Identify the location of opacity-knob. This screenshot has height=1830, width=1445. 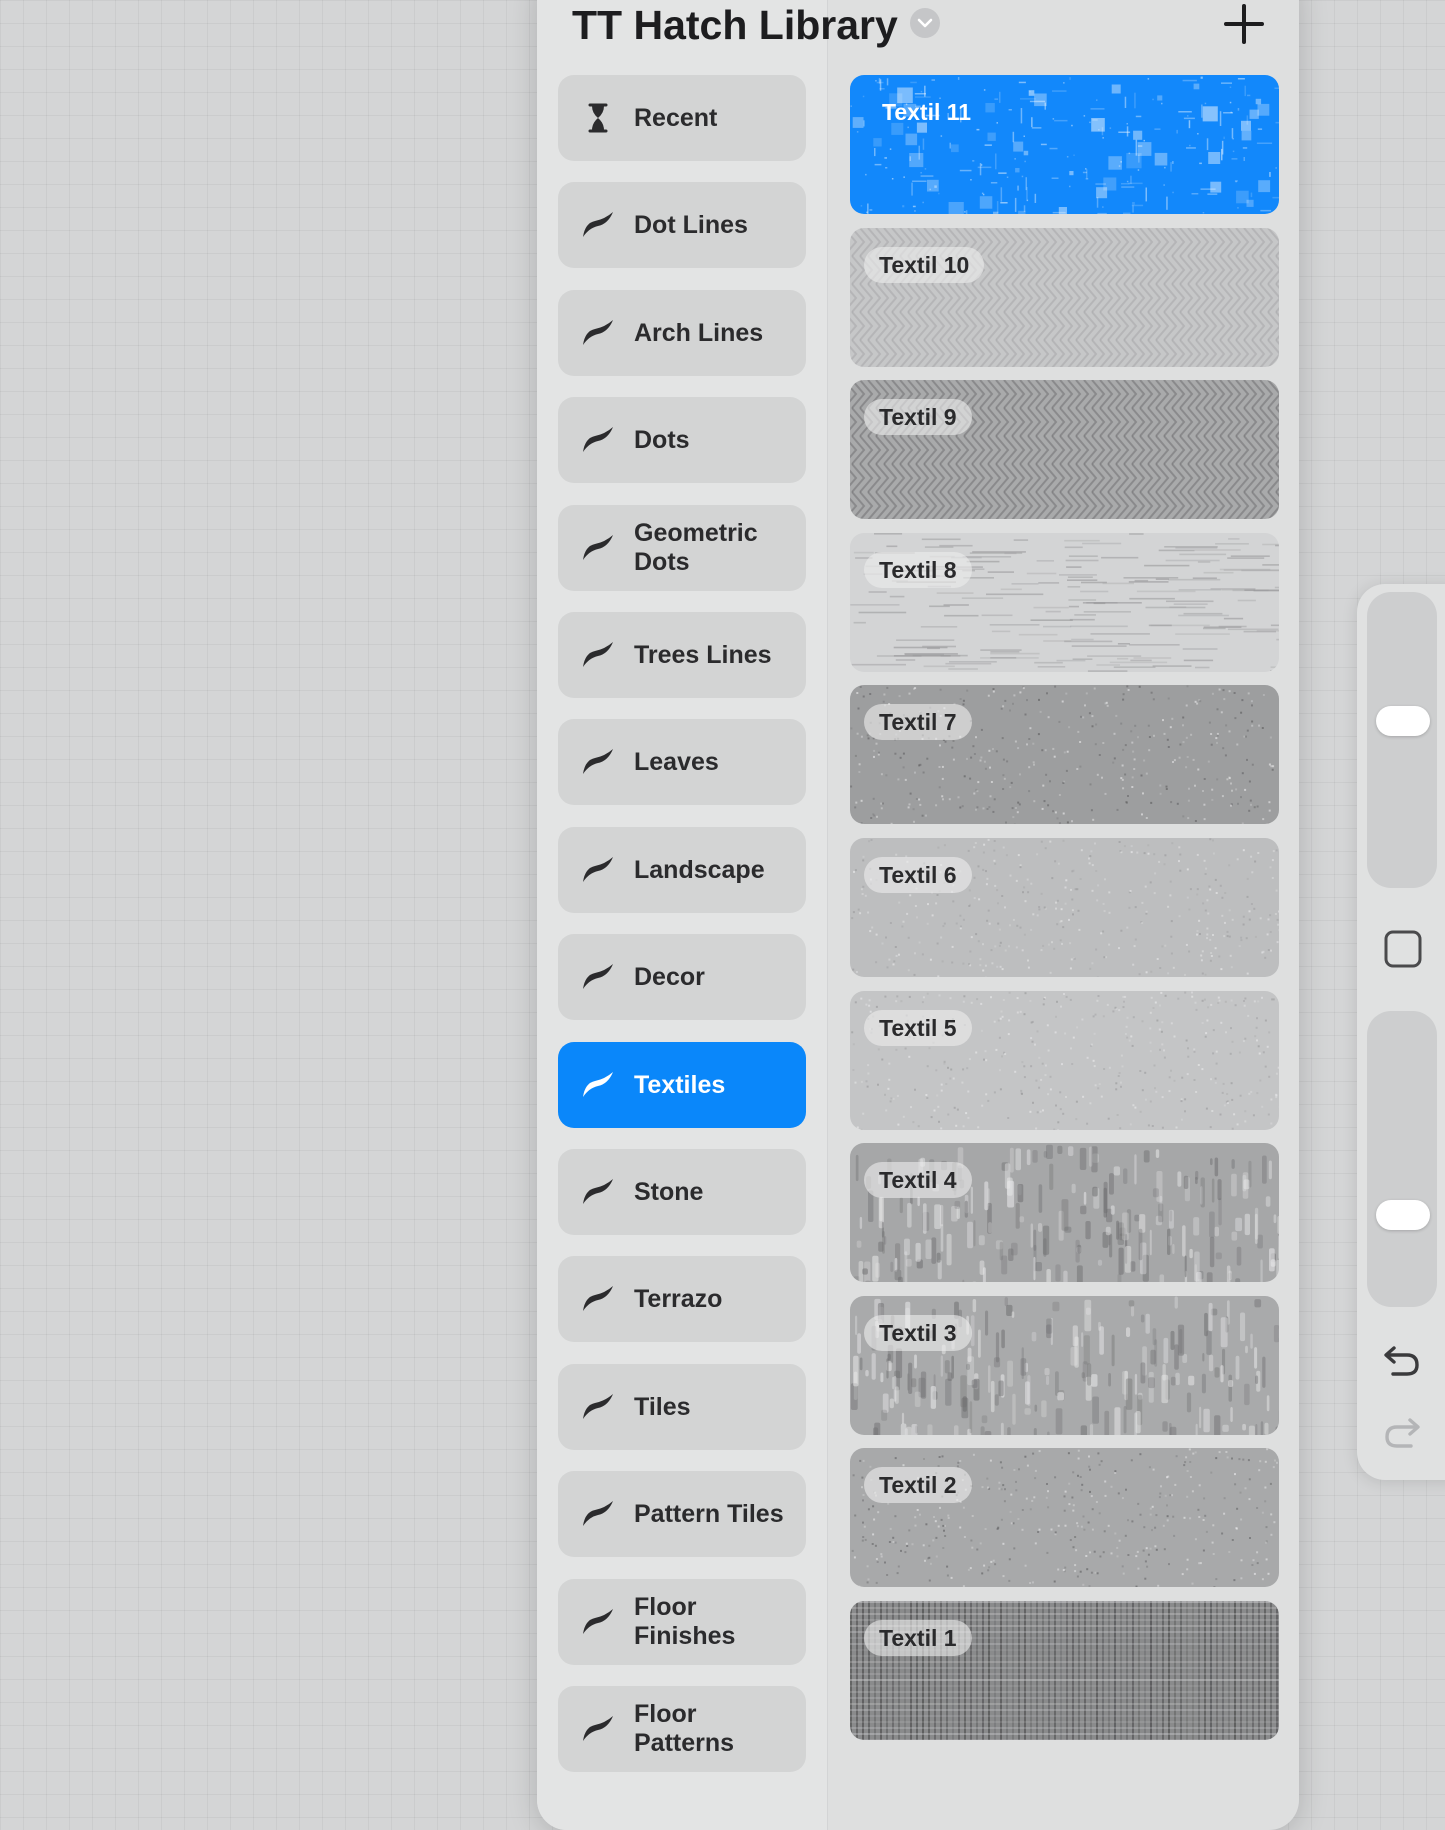
(1403, 1215).